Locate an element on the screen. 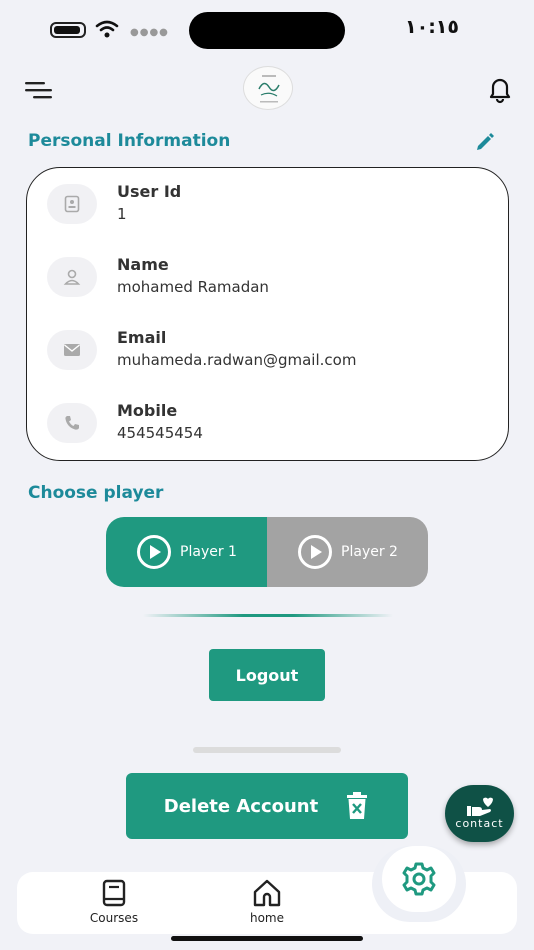  nav-home-label: home is located at coordinates (267, 918).